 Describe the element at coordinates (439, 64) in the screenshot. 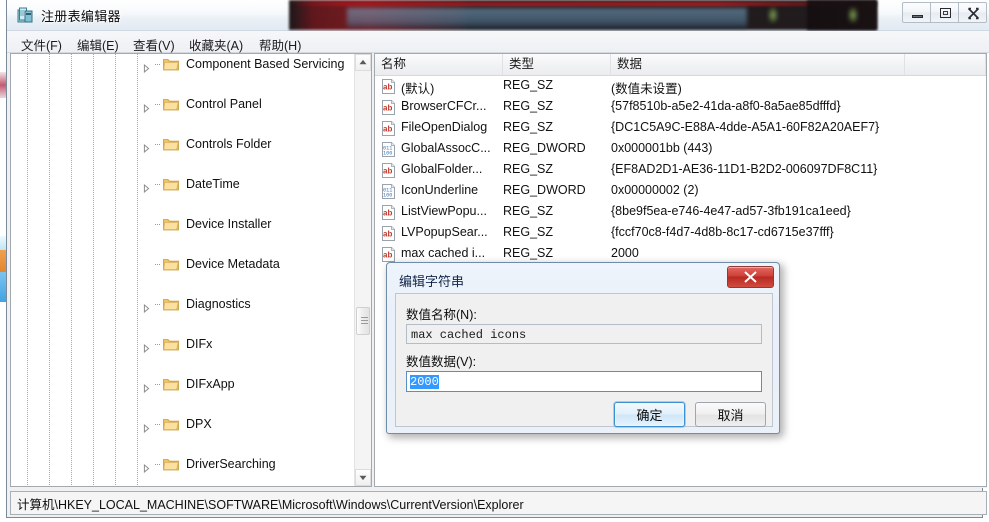

I see `column-header-名称: 名称` at that location.